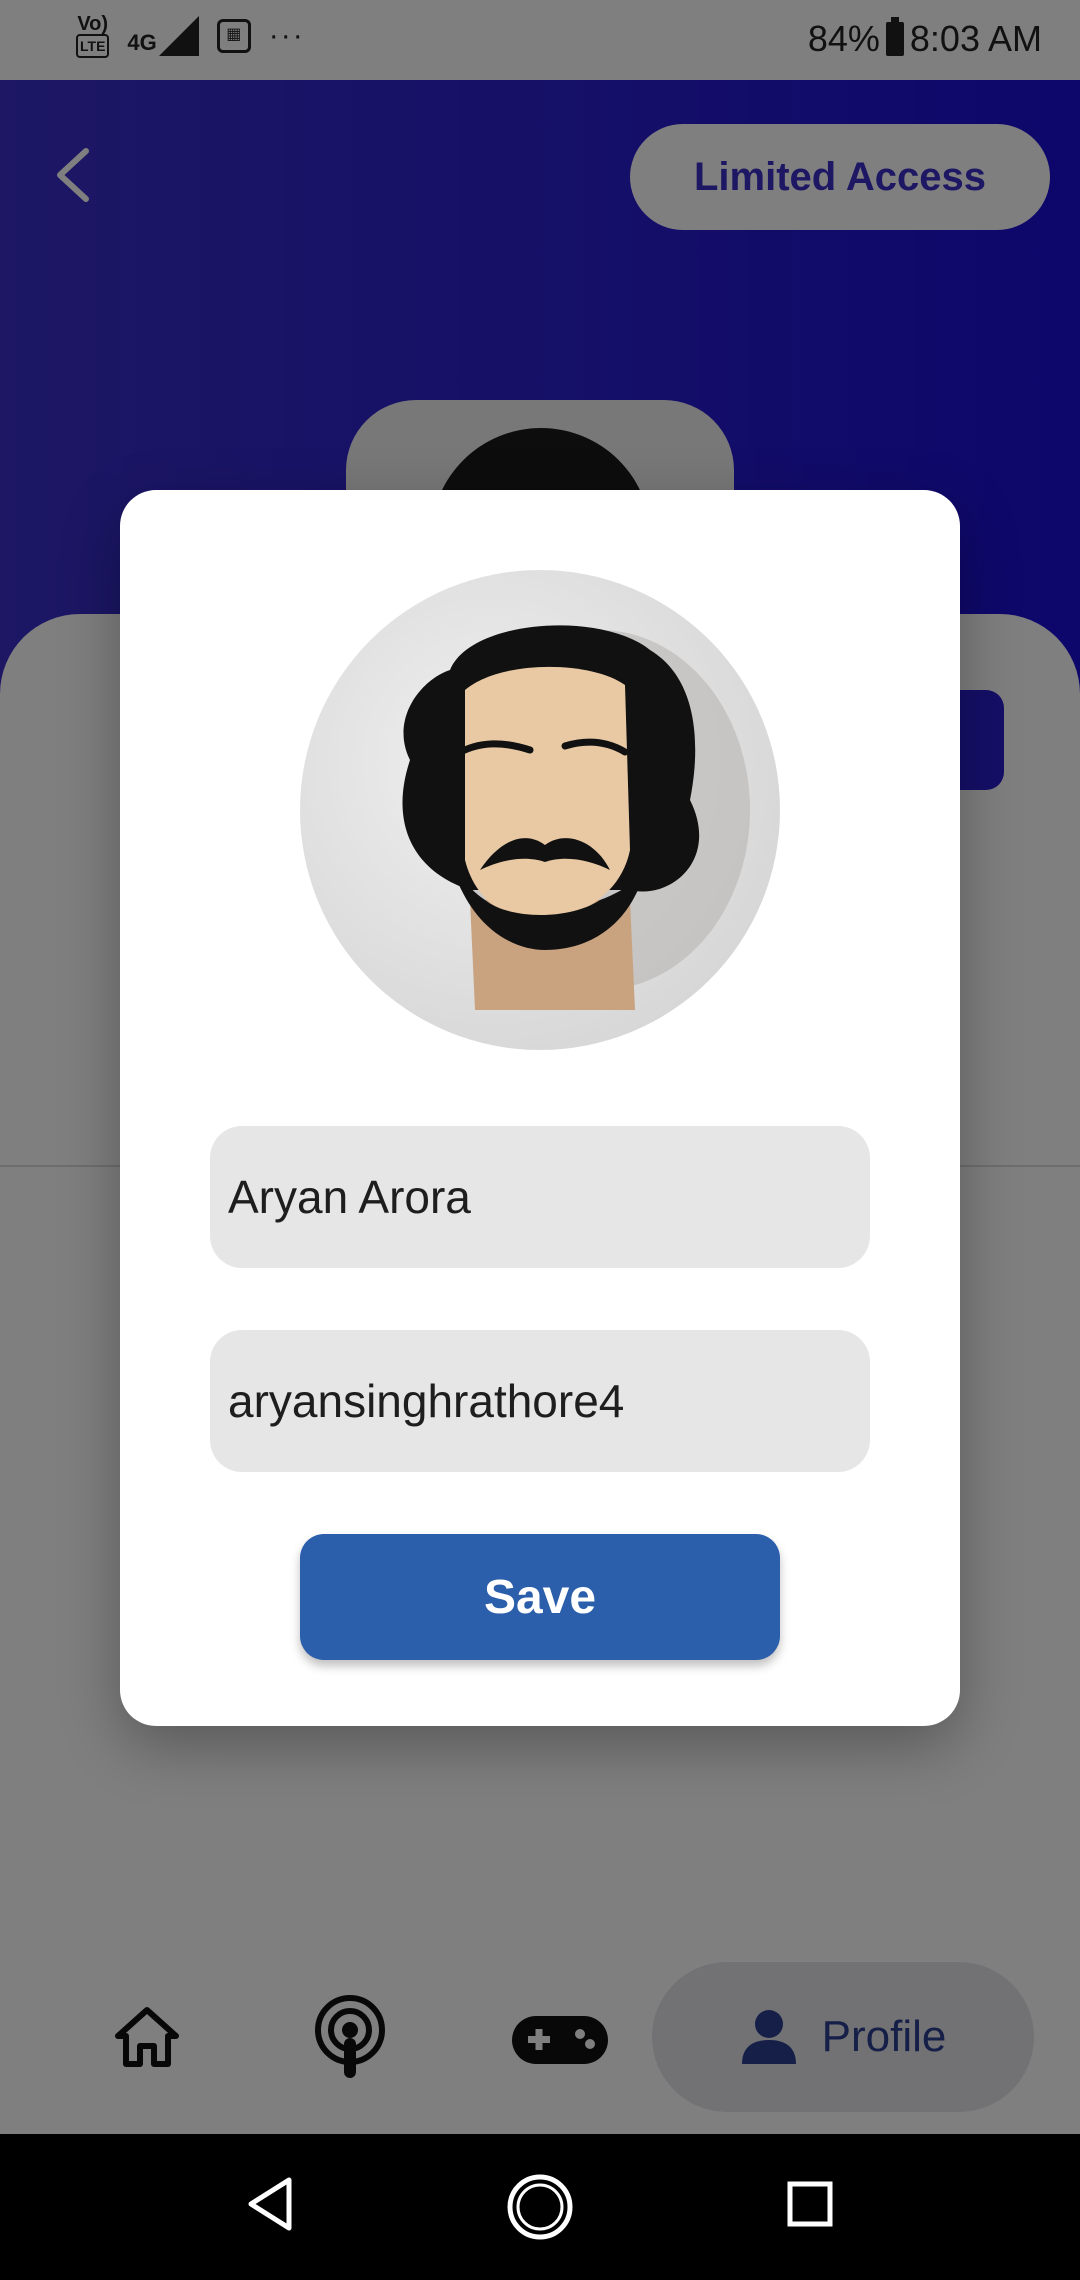  Describe the element at coordinates (576, 817) in the screenshot. I see `avatar-illustration` at that location.